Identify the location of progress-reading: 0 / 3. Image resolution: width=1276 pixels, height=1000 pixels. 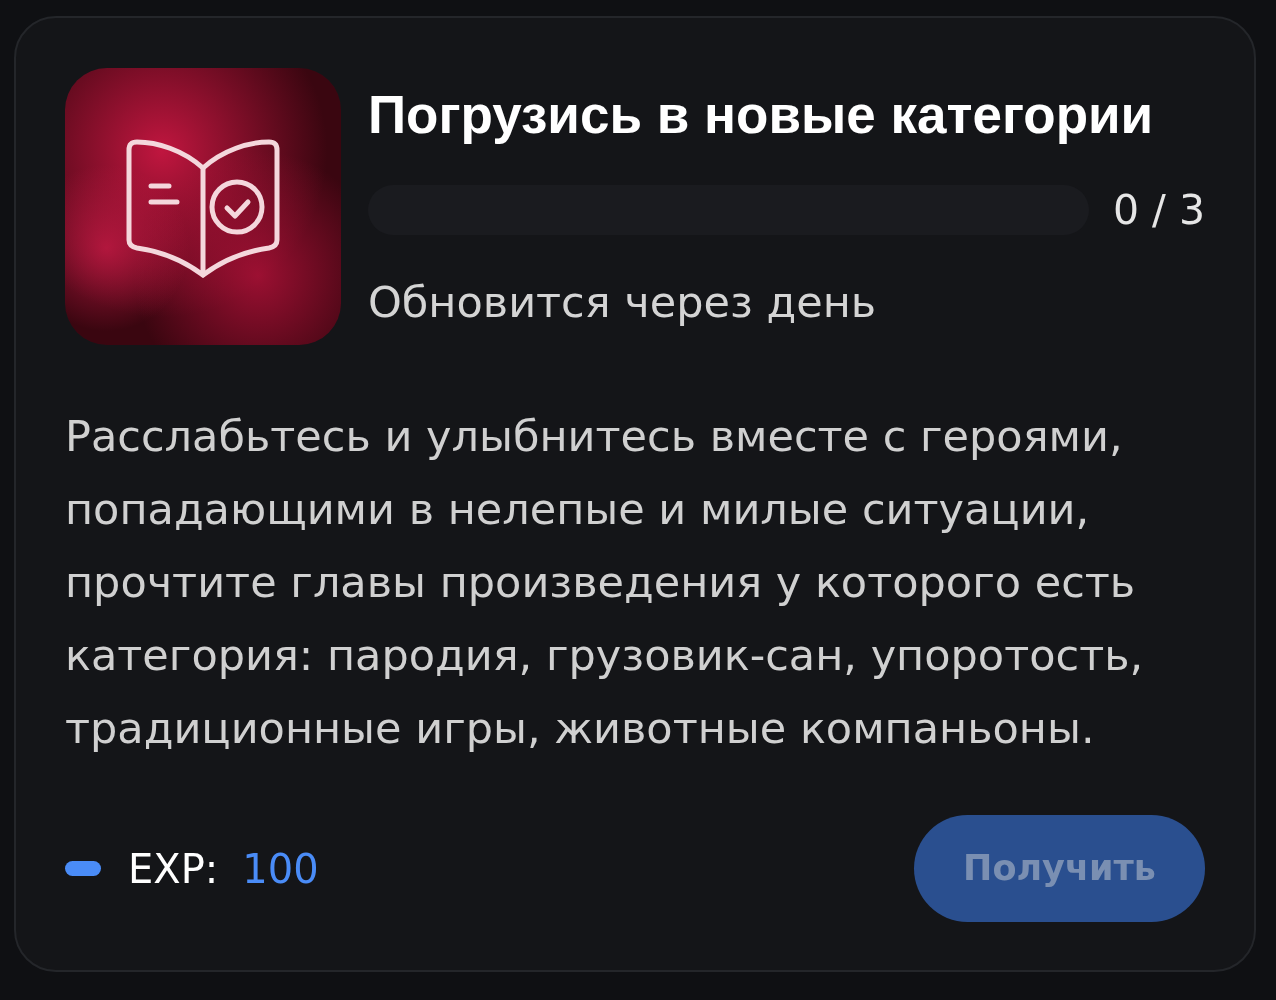
(1158, 210).